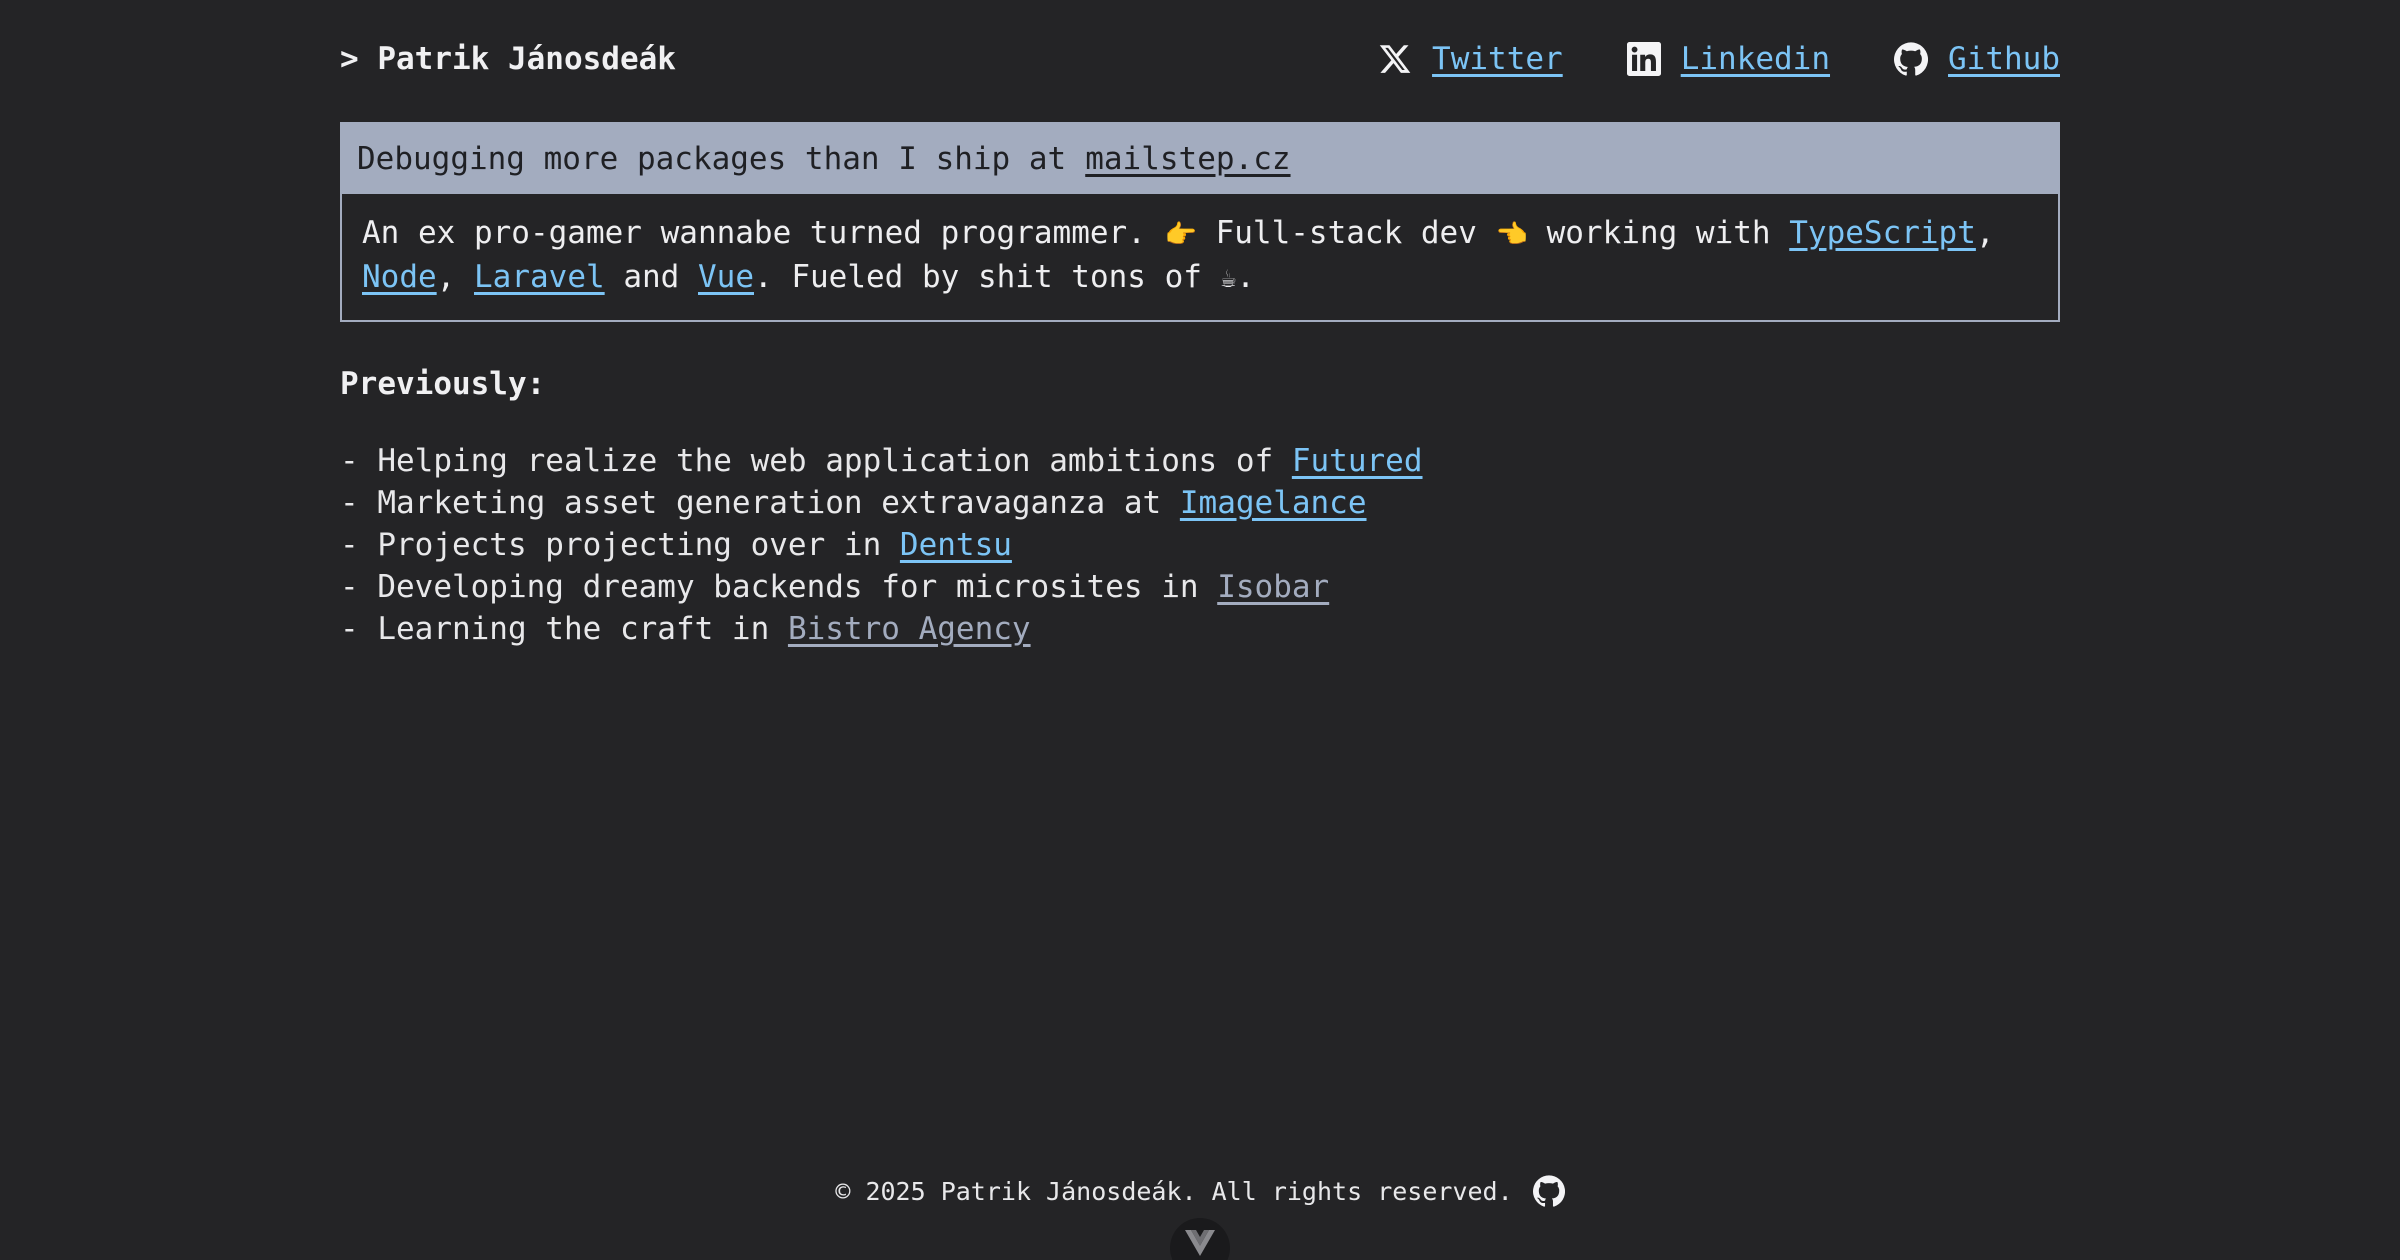  What do you see at coordinates (1200, 629) in the screenshot?
I see `list-item: - Learning the craft in Bistro Agency` at bounding box center [1200, 629].